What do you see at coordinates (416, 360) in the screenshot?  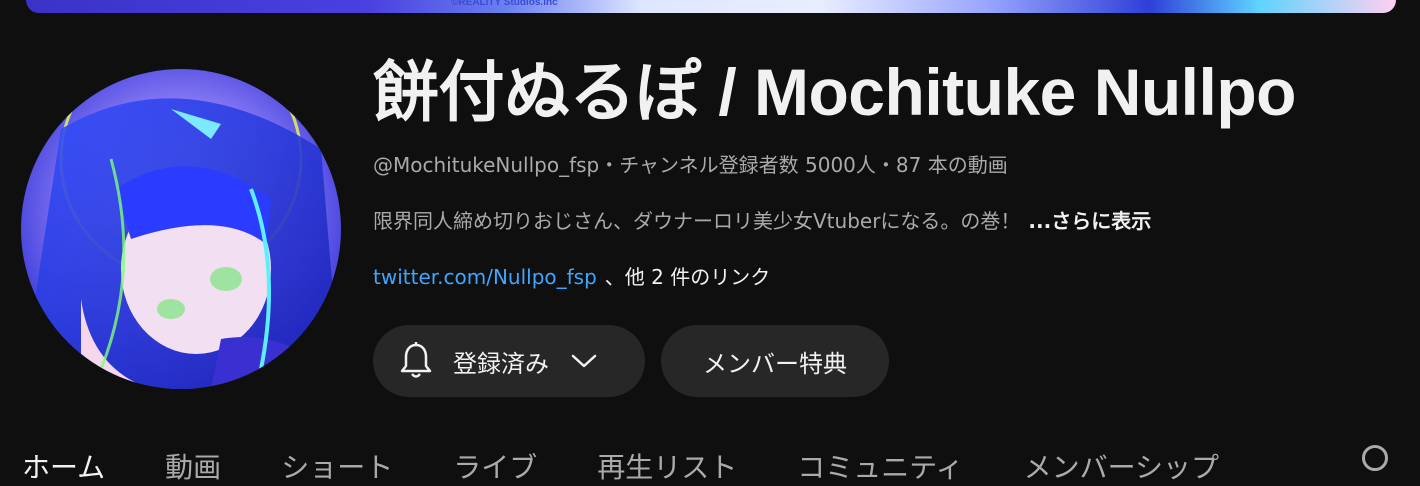 I see `bell-icon` at bounding box center [416, 360].